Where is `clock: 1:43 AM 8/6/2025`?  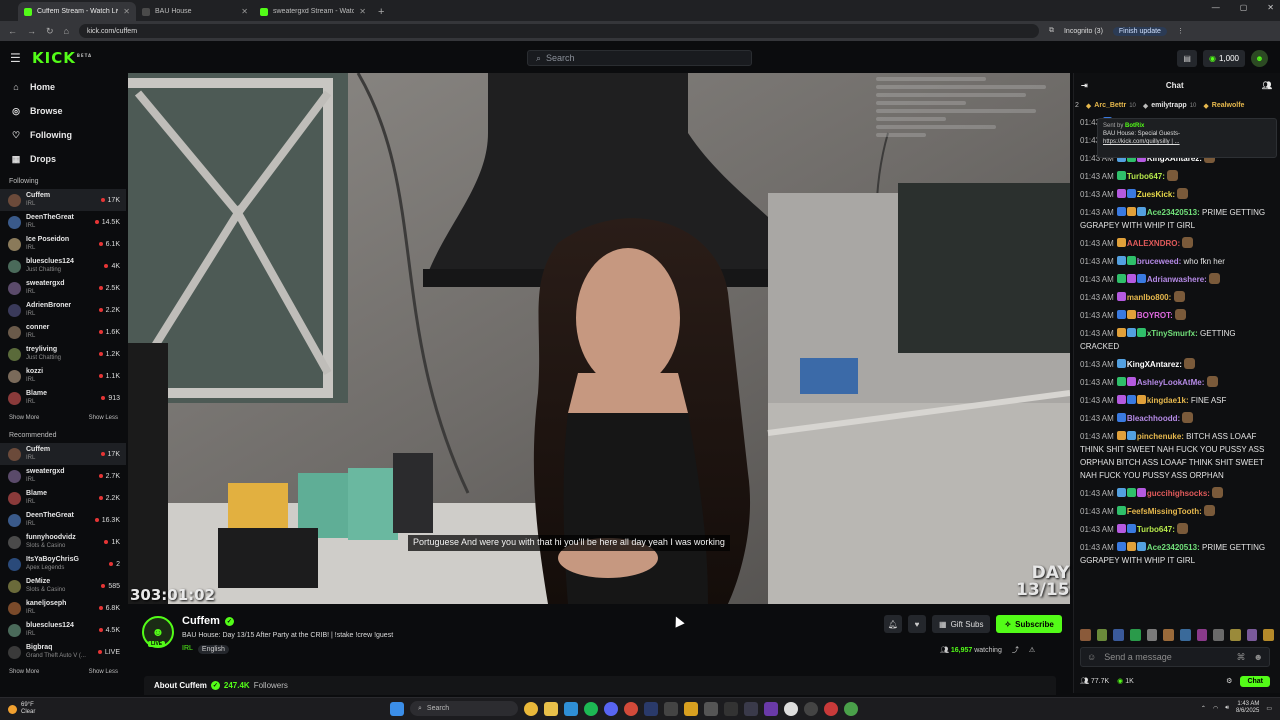 clock: 1:43 AM 8/6/2025 is located at coordinates (1247, 708).